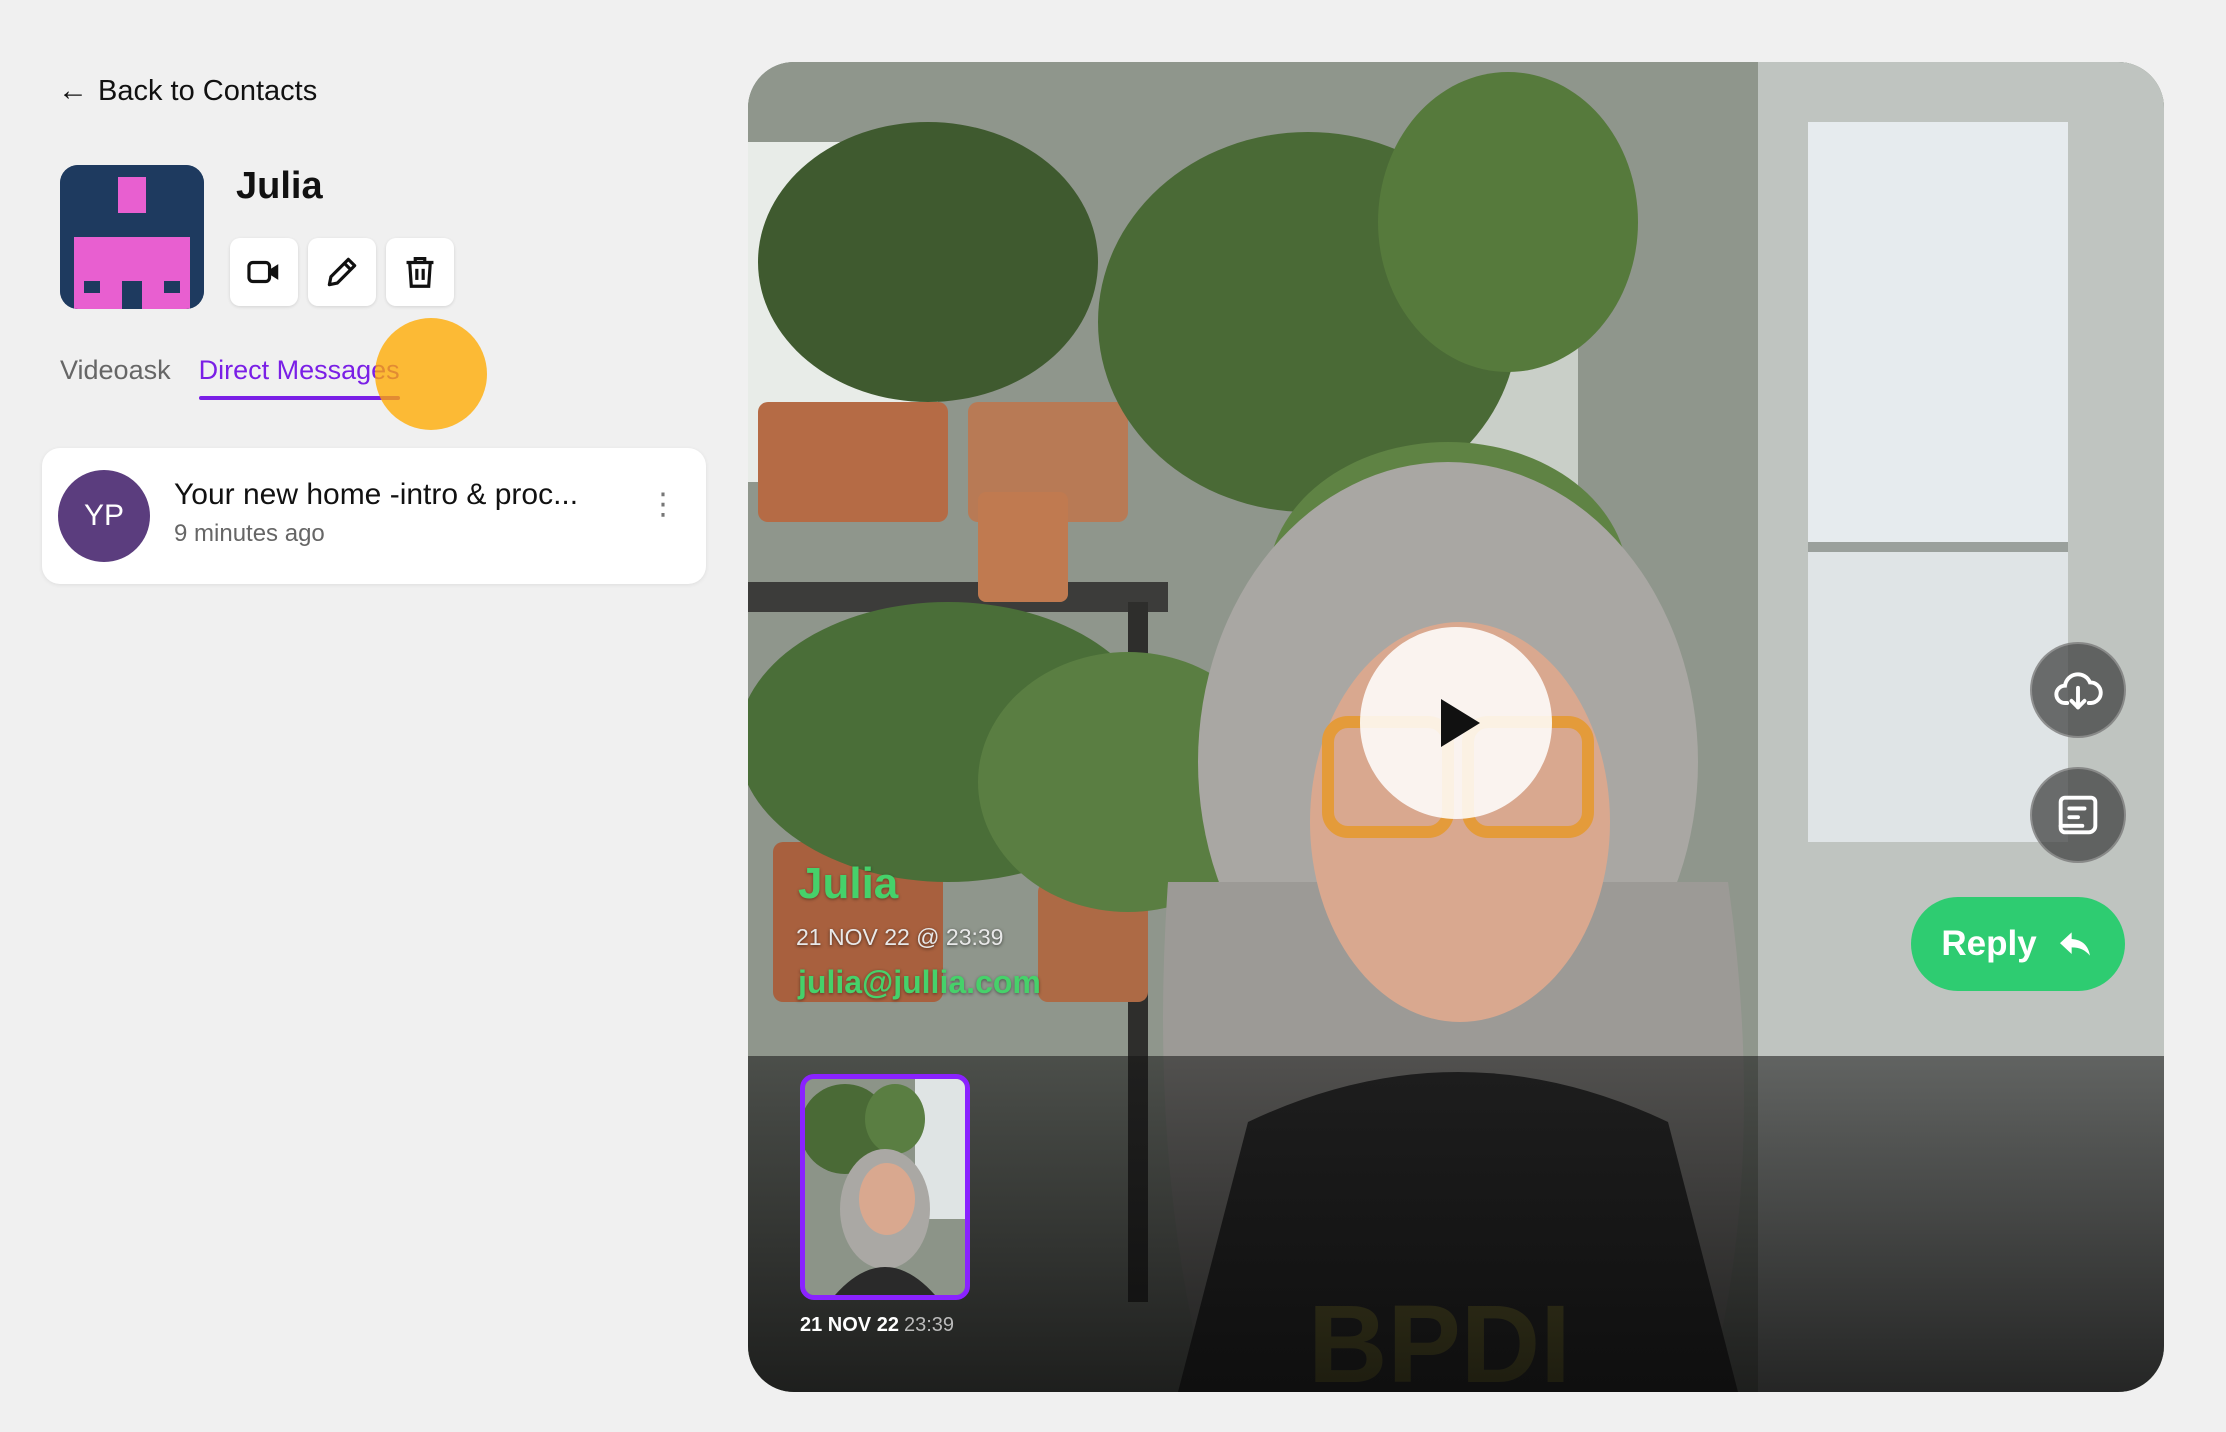 The height and width of the screenshot is (1432, 2226). I want to click on reply-button: Reply, so click(2018, 944).